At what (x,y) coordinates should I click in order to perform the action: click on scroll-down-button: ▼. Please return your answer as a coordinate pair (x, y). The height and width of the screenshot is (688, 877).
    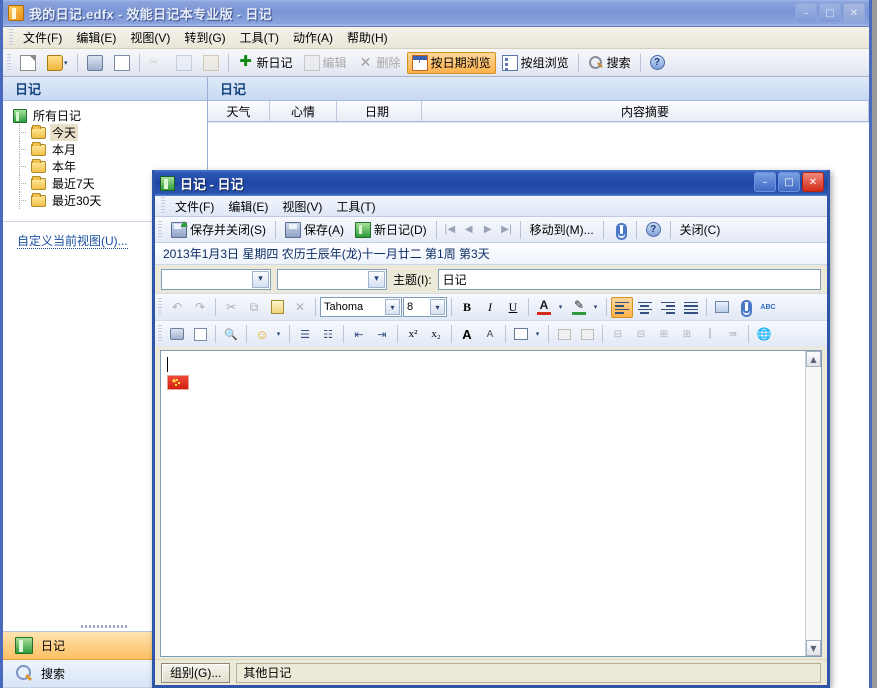
    Looking at the image, I should click on (813, 648).